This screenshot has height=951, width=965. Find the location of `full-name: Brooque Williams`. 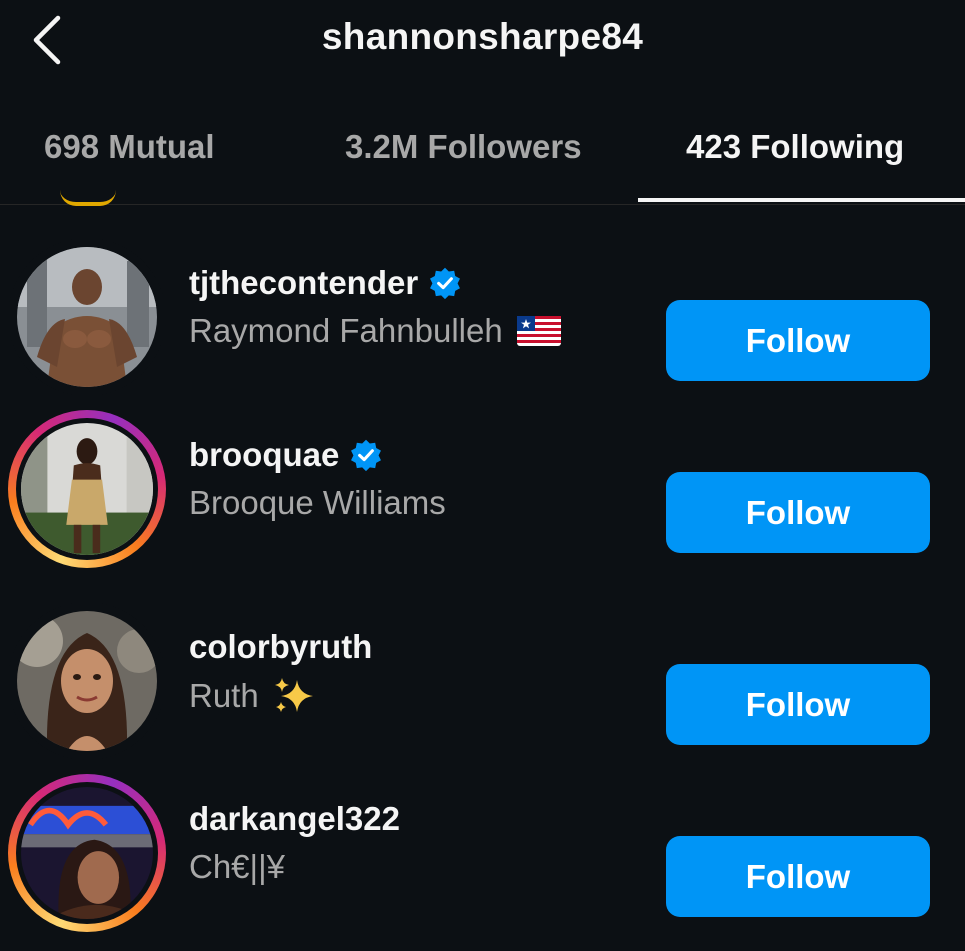

full-name: Brooque Williams is located at coordinates (317, 502).